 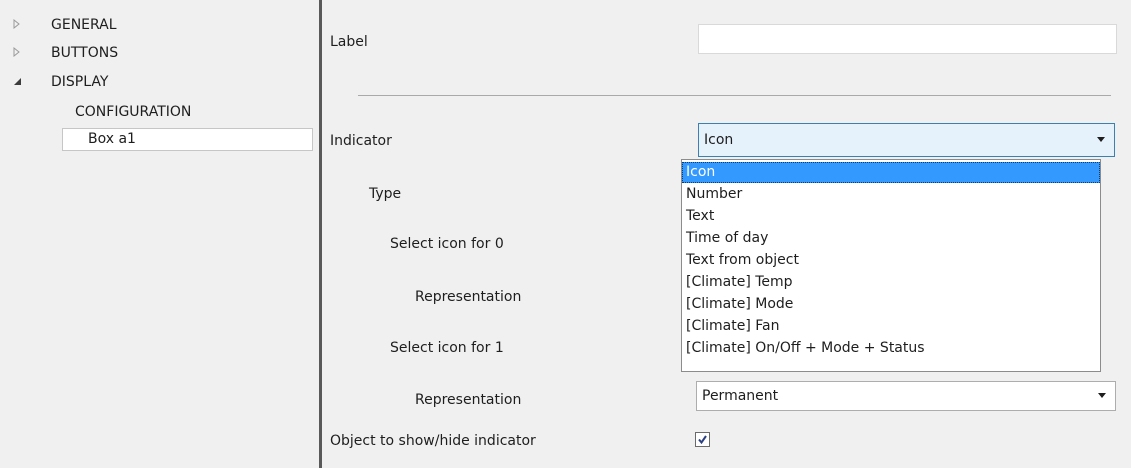 What do you see at coordinates (740, 396) in the screenshot?
I see `representation-1-select-value: Permanent` at bounding box center [740, 396].